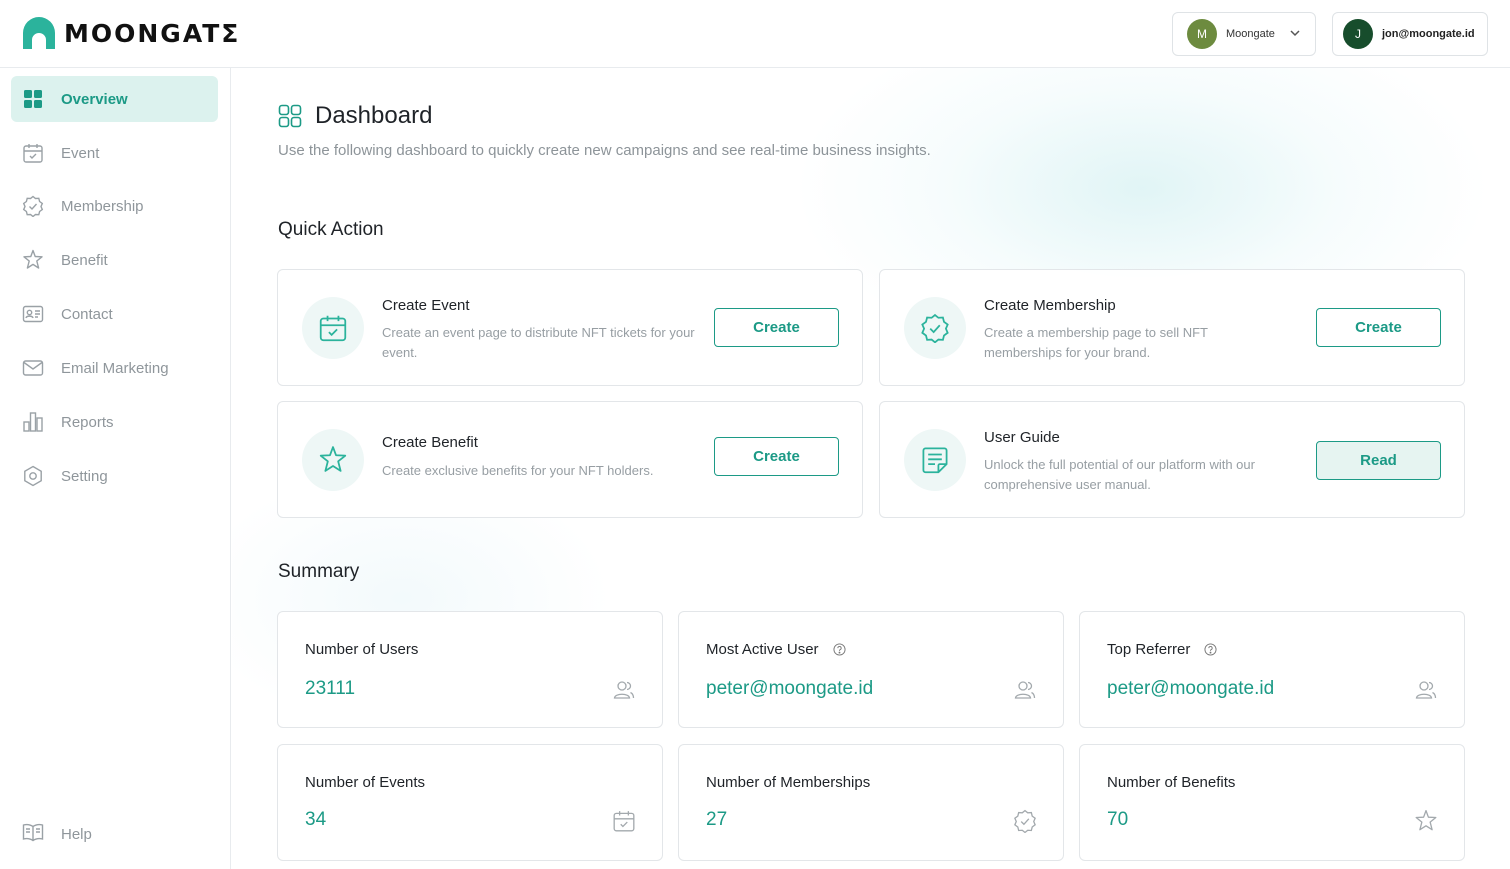  What do you see at coordinates (1118, 819) in the screenshot?
I see `summary-value: 70` at bounding box center [1118, 819].